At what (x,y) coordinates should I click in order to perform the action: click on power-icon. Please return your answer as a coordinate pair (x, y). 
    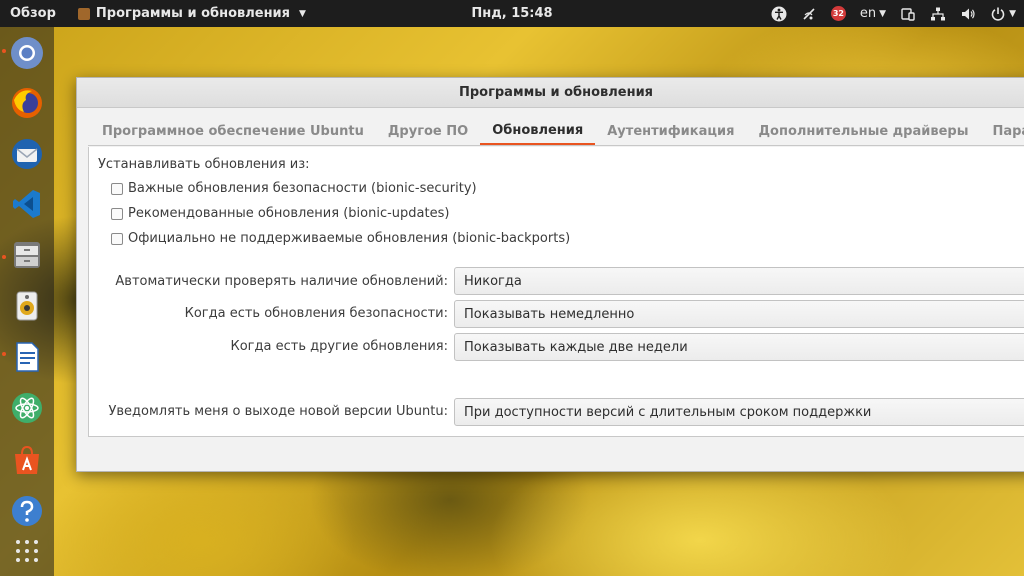
    Looking at the image, I should click on (998, 14).